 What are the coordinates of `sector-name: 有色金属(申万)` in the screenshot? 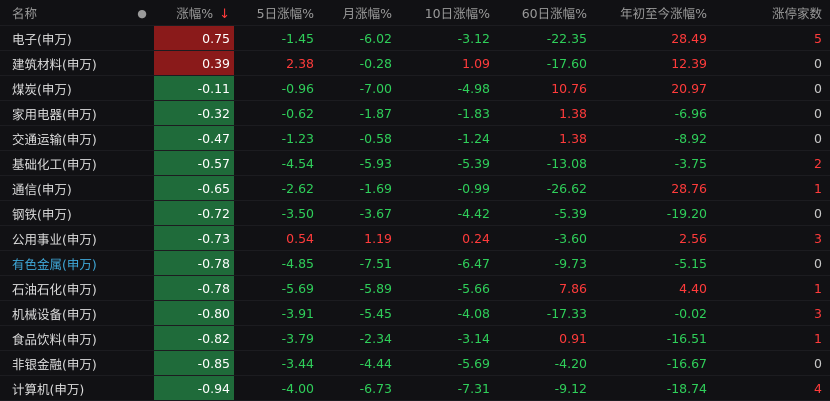 It's located at (65, 263).